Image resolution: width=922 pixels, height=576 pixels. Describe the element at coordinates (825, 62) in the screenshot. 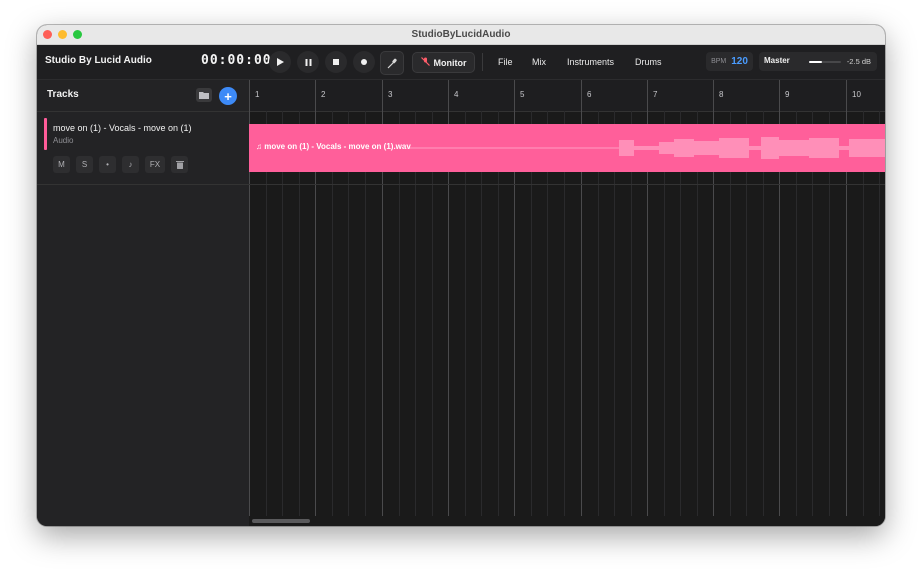

I see `master-volume-slider` at that location.